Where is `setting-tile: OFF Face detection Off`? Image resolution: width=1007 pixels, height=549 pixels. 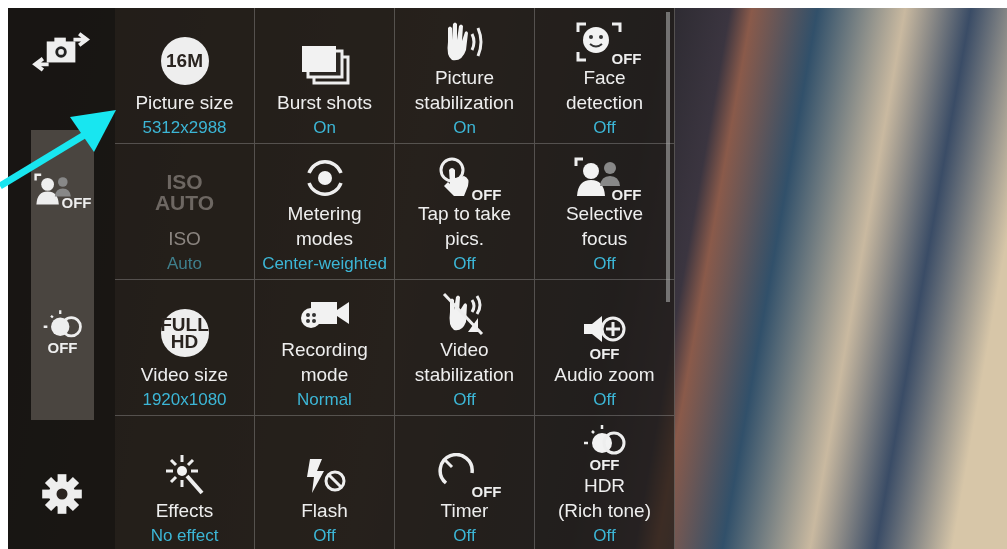
setting-tile: OFF Face detection Off is located at coordinates (605, 76).